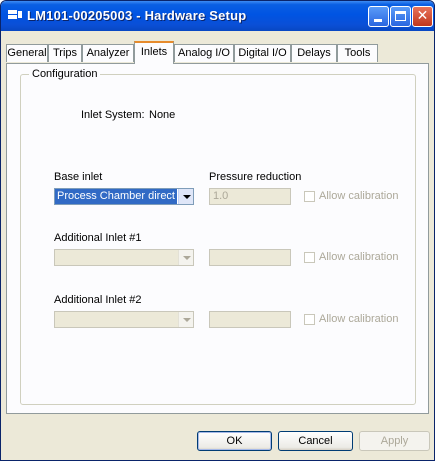 This screenshot has width=435, height=461. I want to click on maximize-icon, so click(400, 16).